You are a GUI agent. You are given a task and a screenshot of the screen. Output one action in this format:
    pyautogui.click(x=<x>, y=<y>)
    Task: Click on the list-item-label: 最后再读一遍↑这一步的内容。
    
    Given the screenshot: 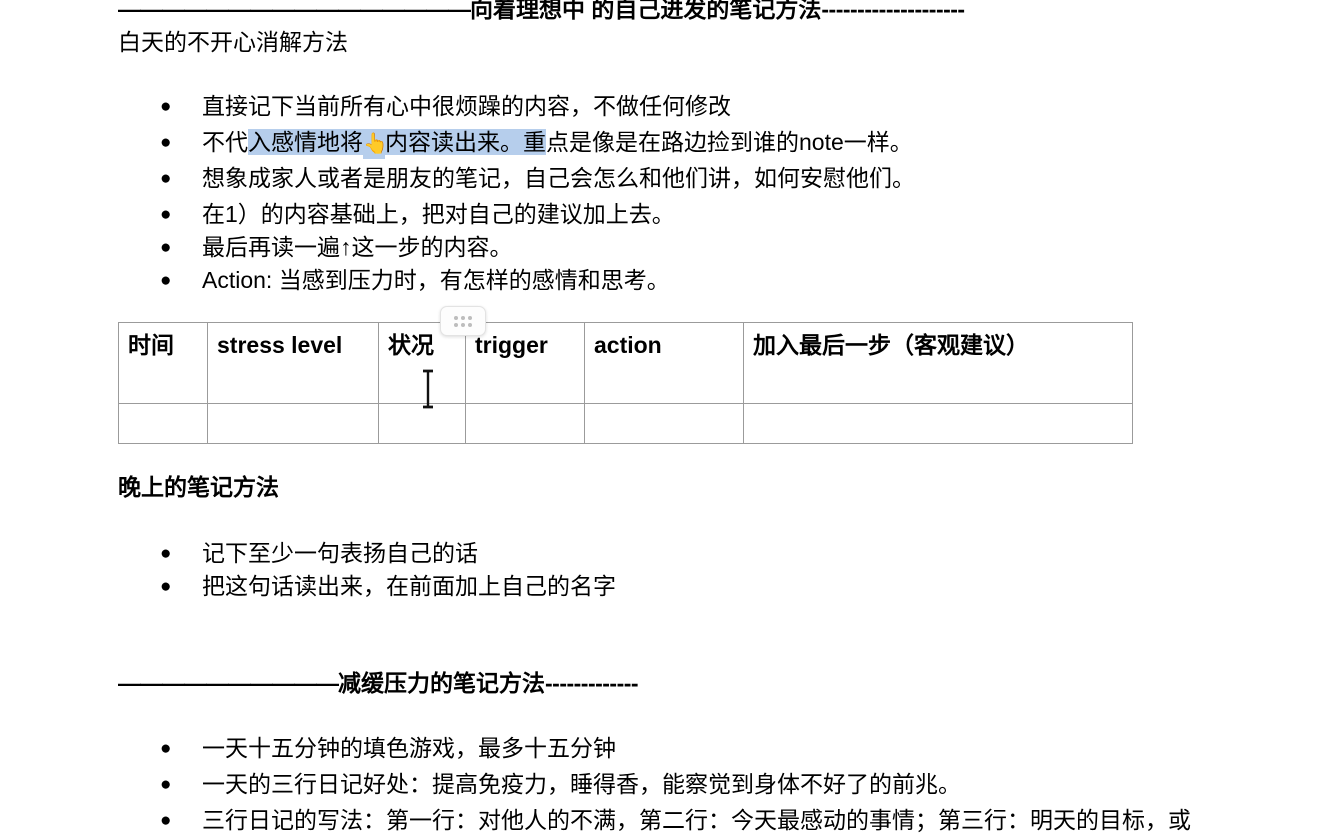 What is the action you would take?
    pyautogui.click(x=357, y=247)
    